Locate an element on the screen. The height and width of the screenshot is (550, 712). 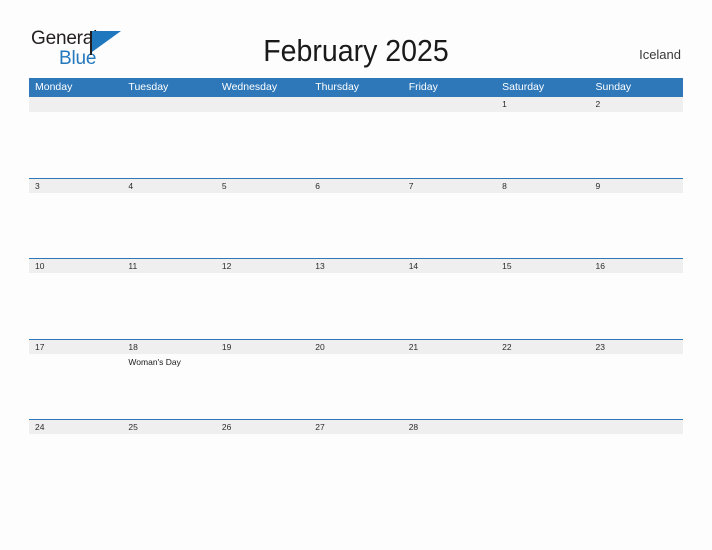
weekday-header-monday: Monday is located at coordinates (54, 87).